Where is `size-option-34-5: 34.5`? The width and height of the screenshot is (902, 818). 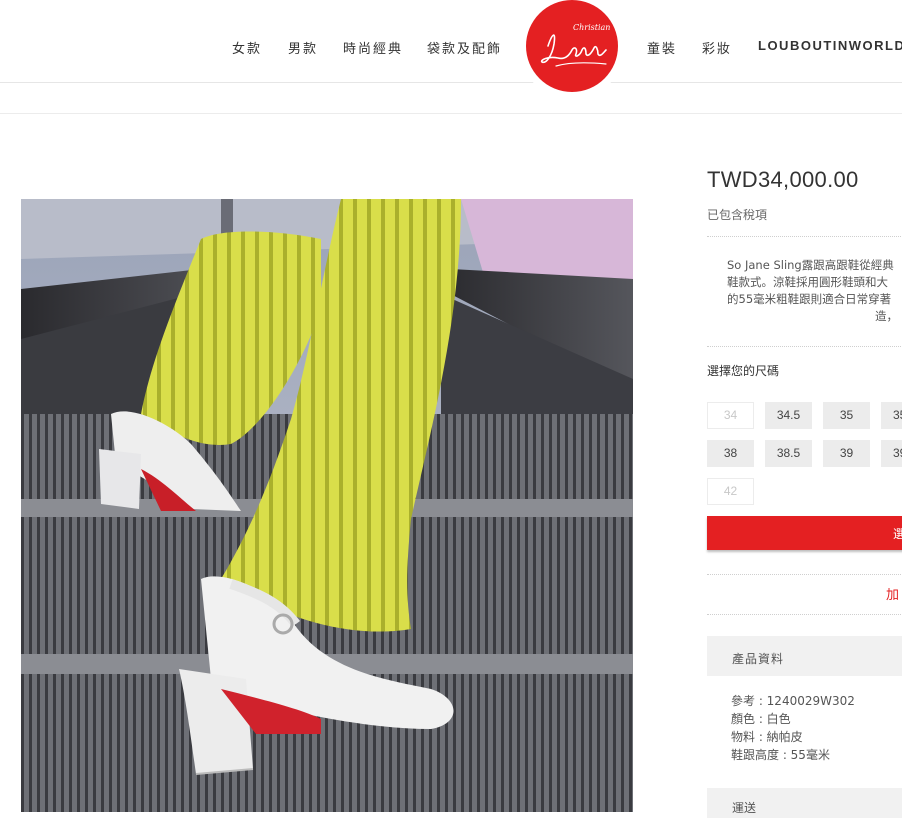
size-option-34-5: 34.5 is located at coordinates (788, 415).